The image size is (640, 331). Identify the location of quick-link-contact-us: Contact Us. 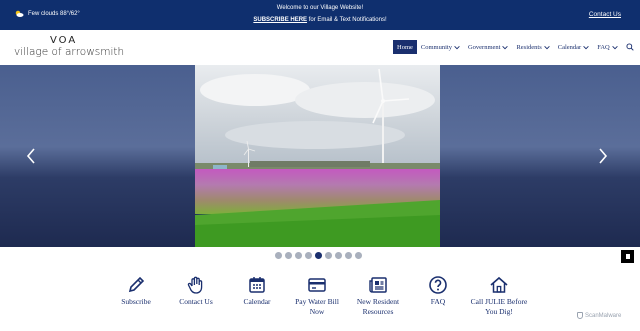
(196, 291).